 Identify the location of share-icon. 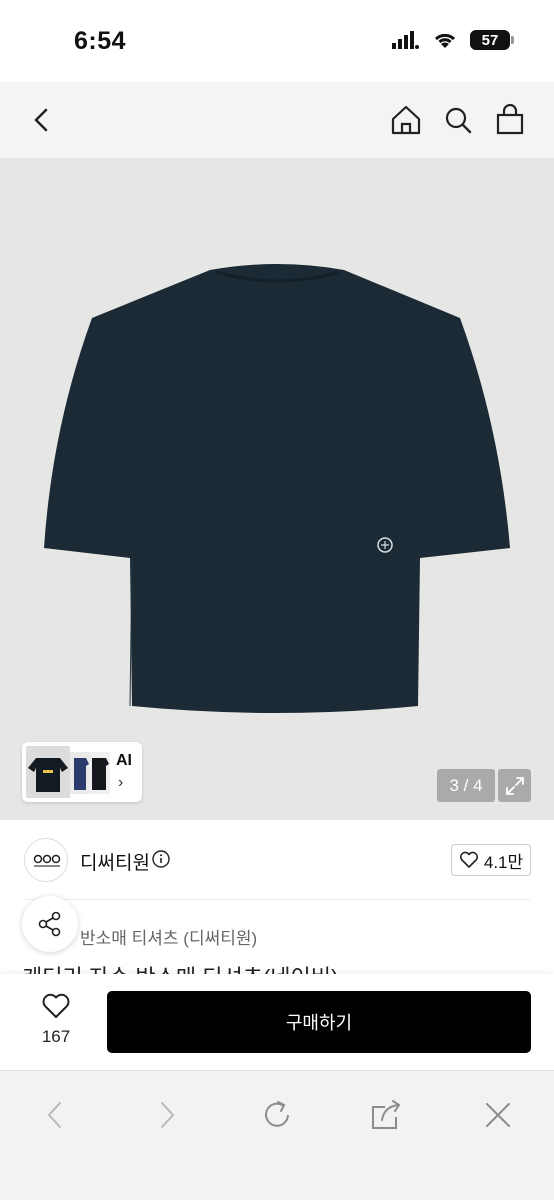
(49, 924).